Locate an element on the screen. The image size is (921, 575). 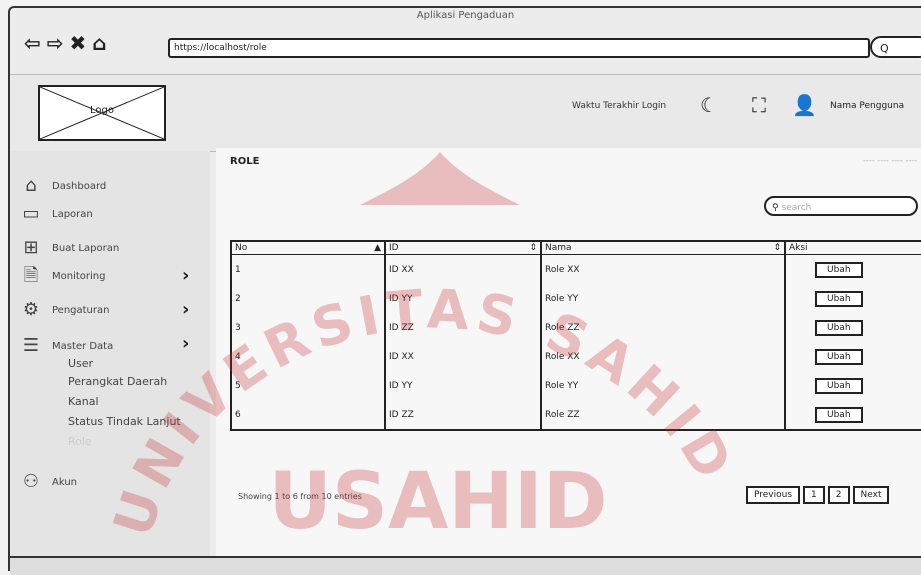
back-icon: ⇦ is located at coordinates (32, 43).